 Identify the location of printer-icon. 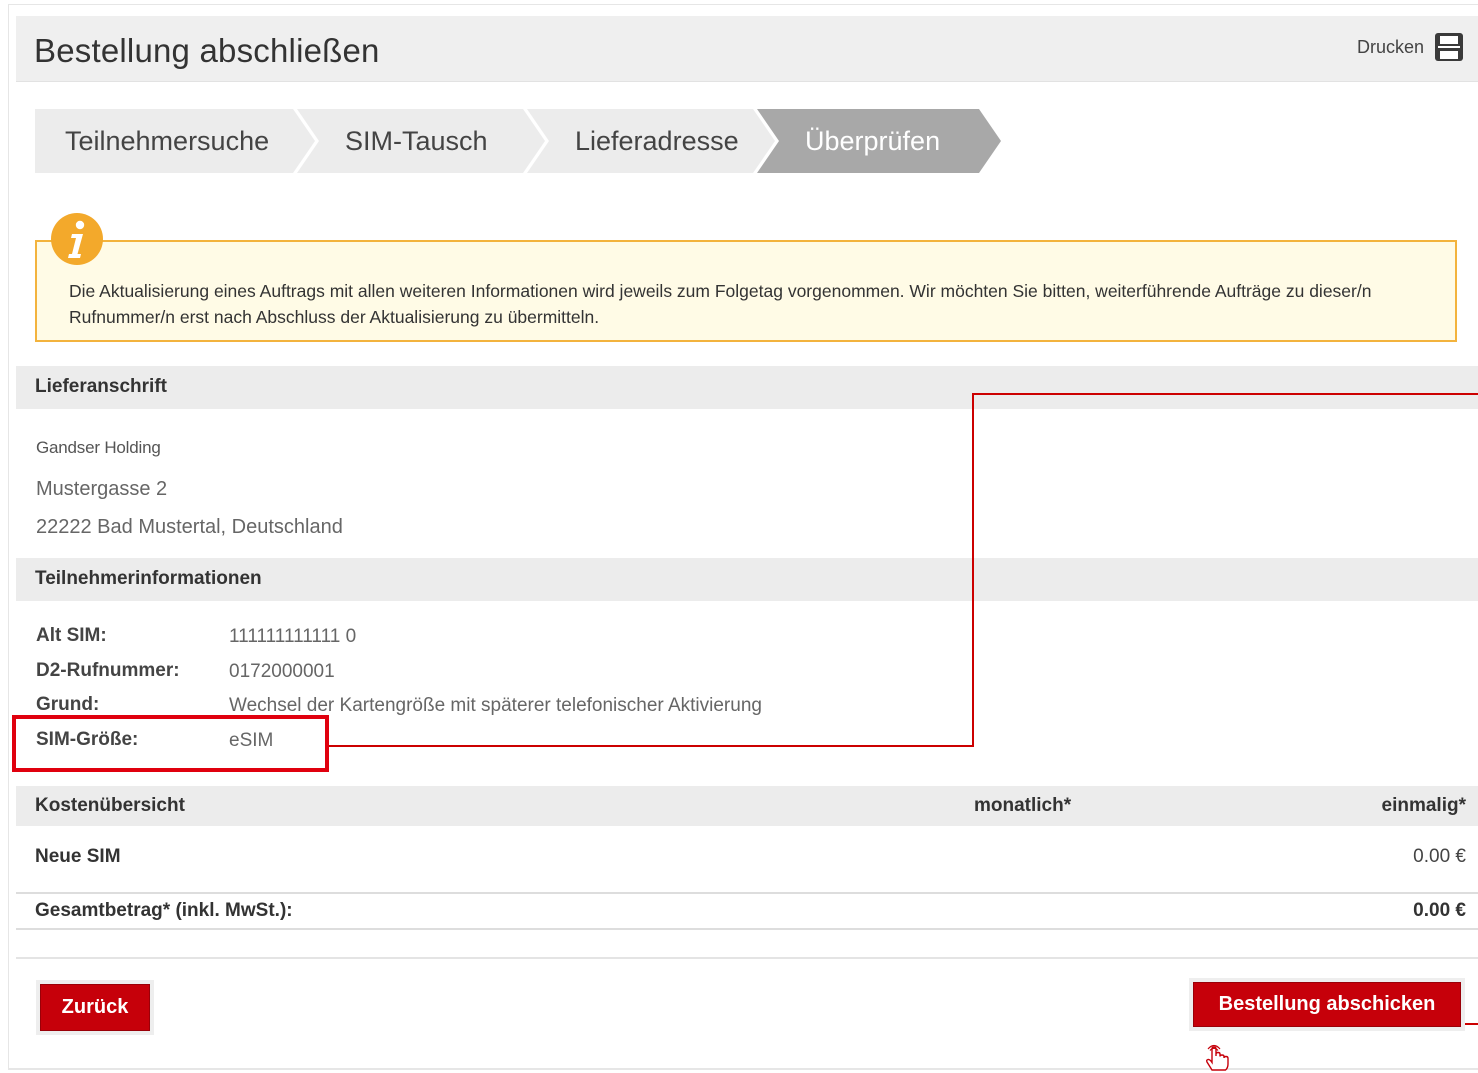
(1449, 47).